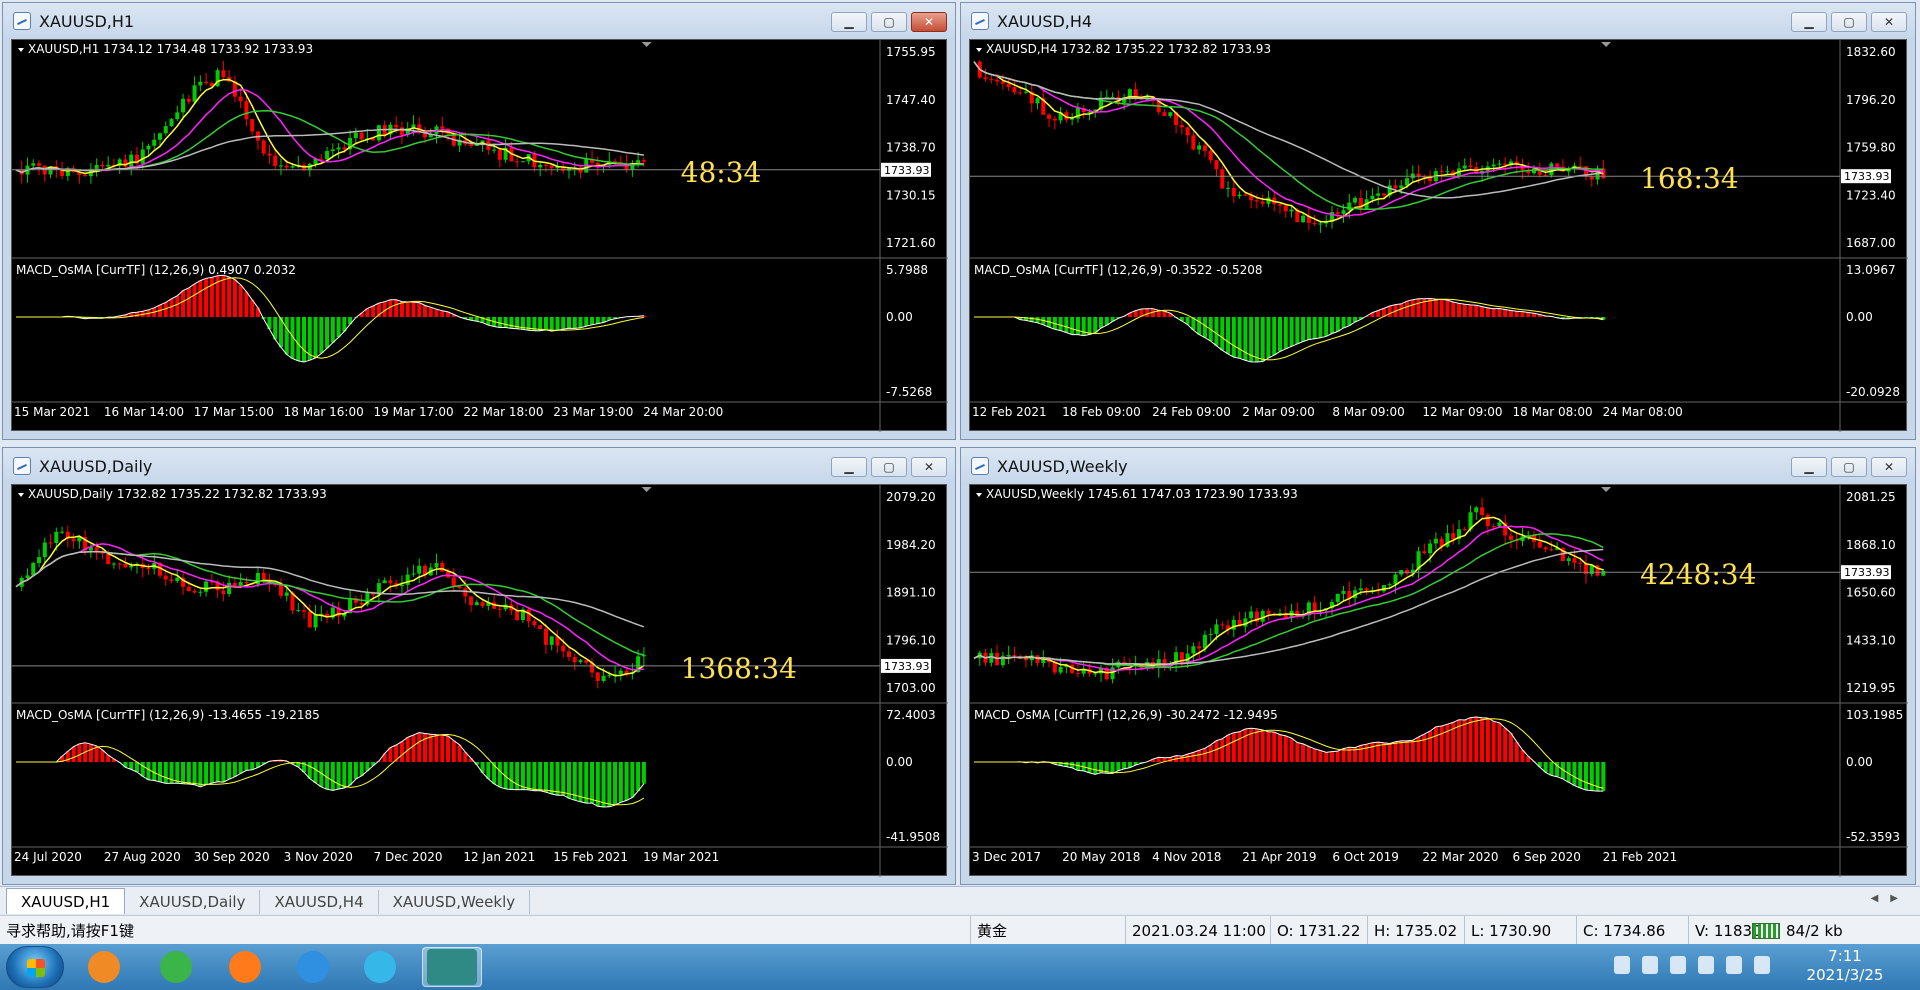  I want to click on media-player-app-icon, so click(380, 967).